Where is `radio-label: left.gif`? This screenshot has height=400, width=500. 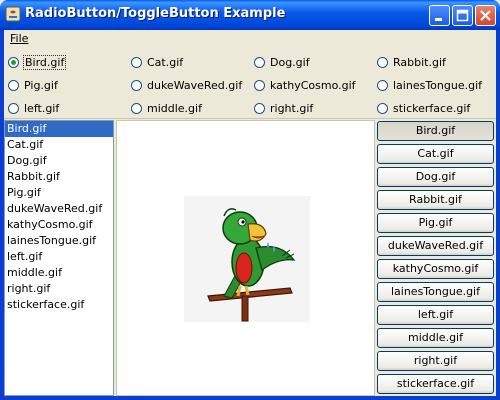 radio-label: left.gif is located at coordinates (42, 108).